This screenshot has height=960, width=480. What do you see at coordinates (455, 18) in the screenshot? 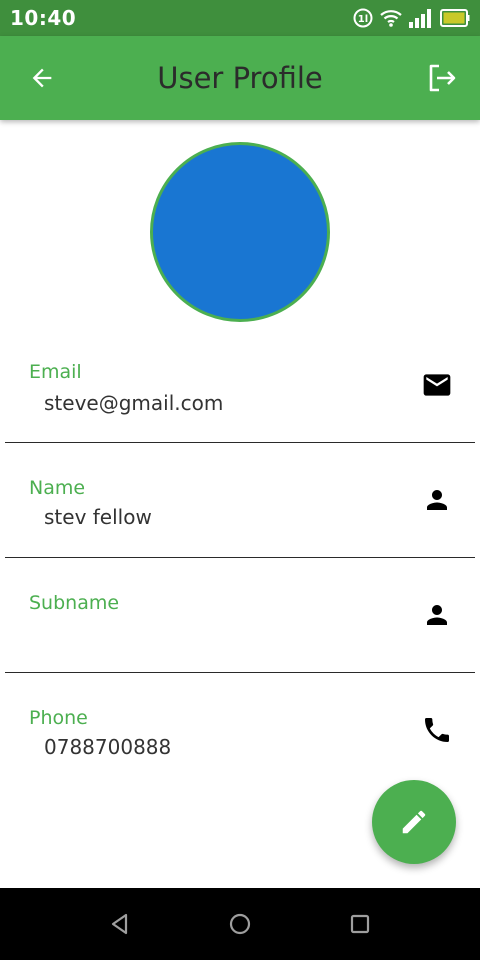
I see `battery-icon` at bounding box center [455, 18].